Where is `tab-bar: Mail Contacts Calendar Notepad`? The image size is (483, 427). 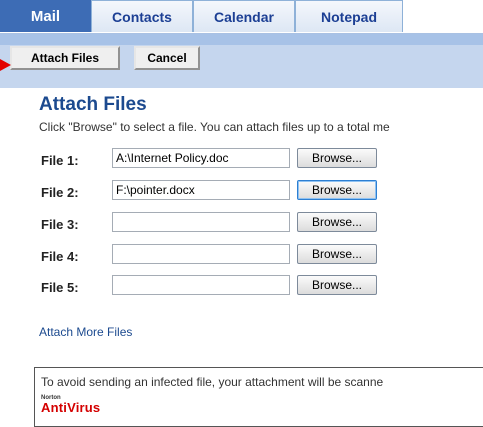
tab-bar: Mail Contacts Calendar Notepad is located at coordinates (241, 16).